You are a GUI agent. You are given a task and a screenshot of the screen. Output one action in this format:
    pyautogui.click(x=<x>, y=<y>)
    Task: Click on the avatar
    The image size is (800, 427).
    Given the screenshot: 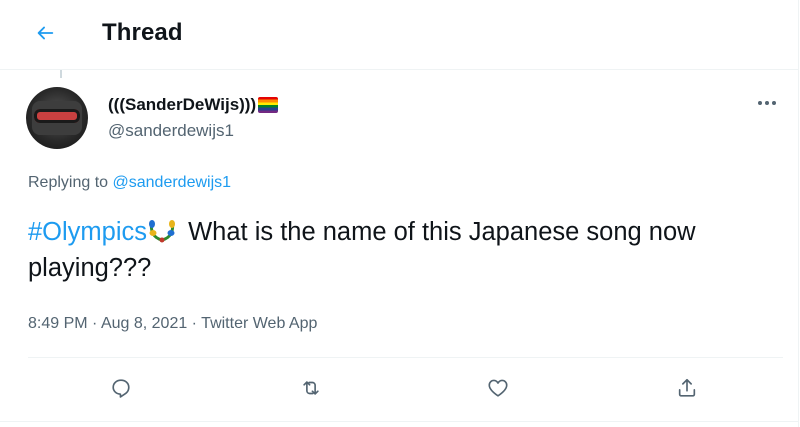 What is the action you would take?
    pyautogui.click(x=57, y=118)
    